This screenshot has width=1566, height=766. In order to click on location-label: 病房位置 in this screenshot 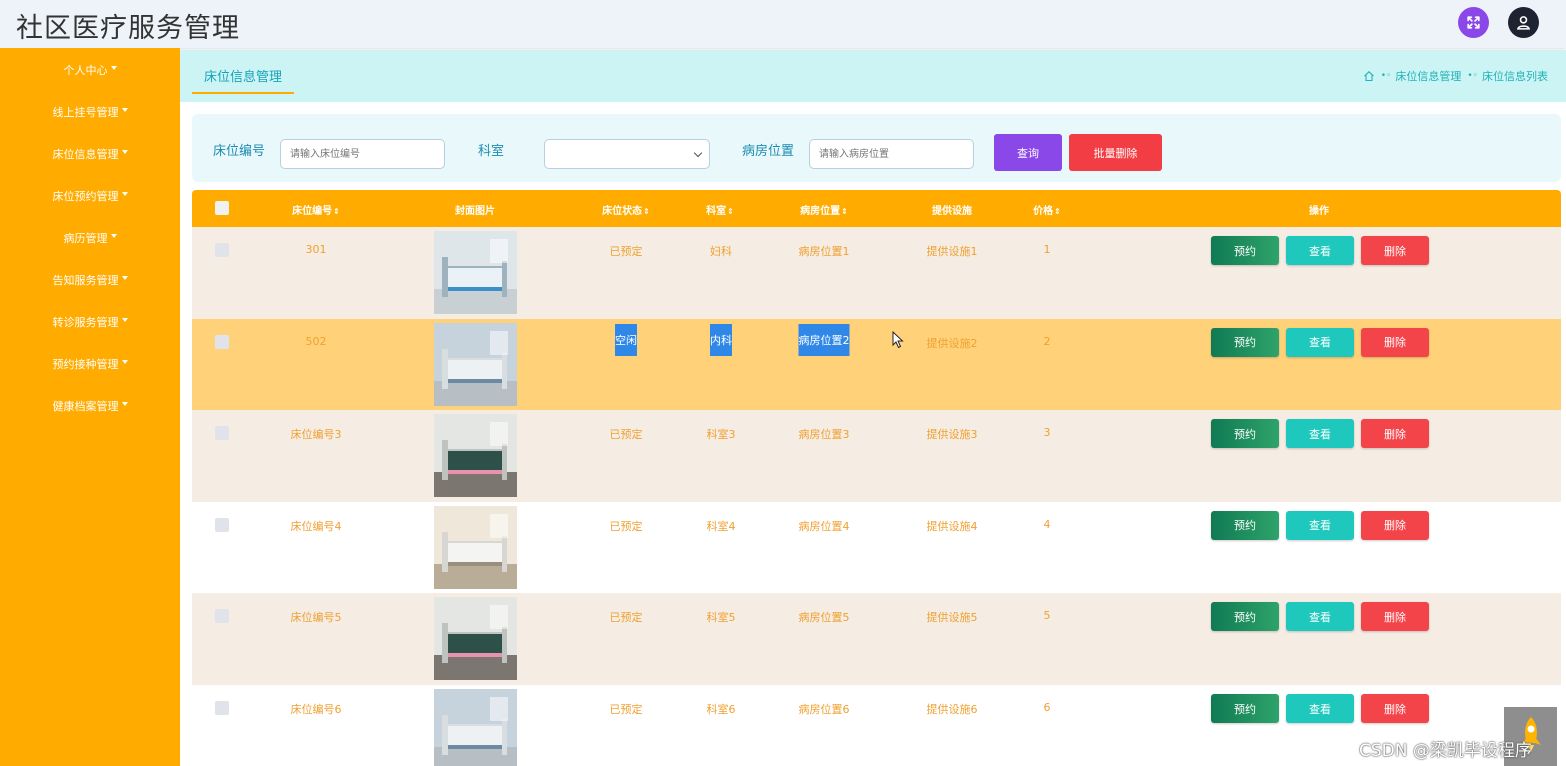, I will do `click(768, 151)`.